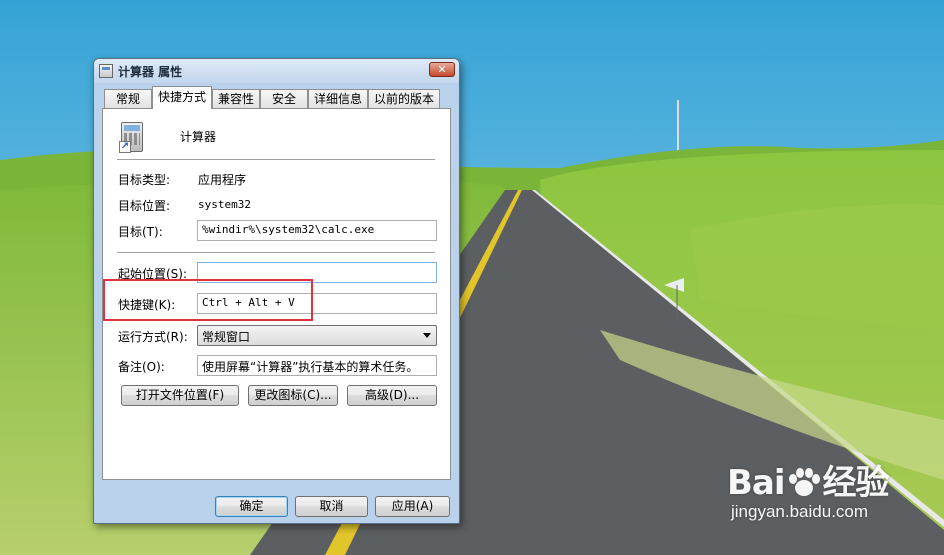 This screenshot has height=555, width=944. What do you see at coordinates (198, 137) in the screenshot?
I see `shortcut-name: 计算器` at bounding box center [198, 137].